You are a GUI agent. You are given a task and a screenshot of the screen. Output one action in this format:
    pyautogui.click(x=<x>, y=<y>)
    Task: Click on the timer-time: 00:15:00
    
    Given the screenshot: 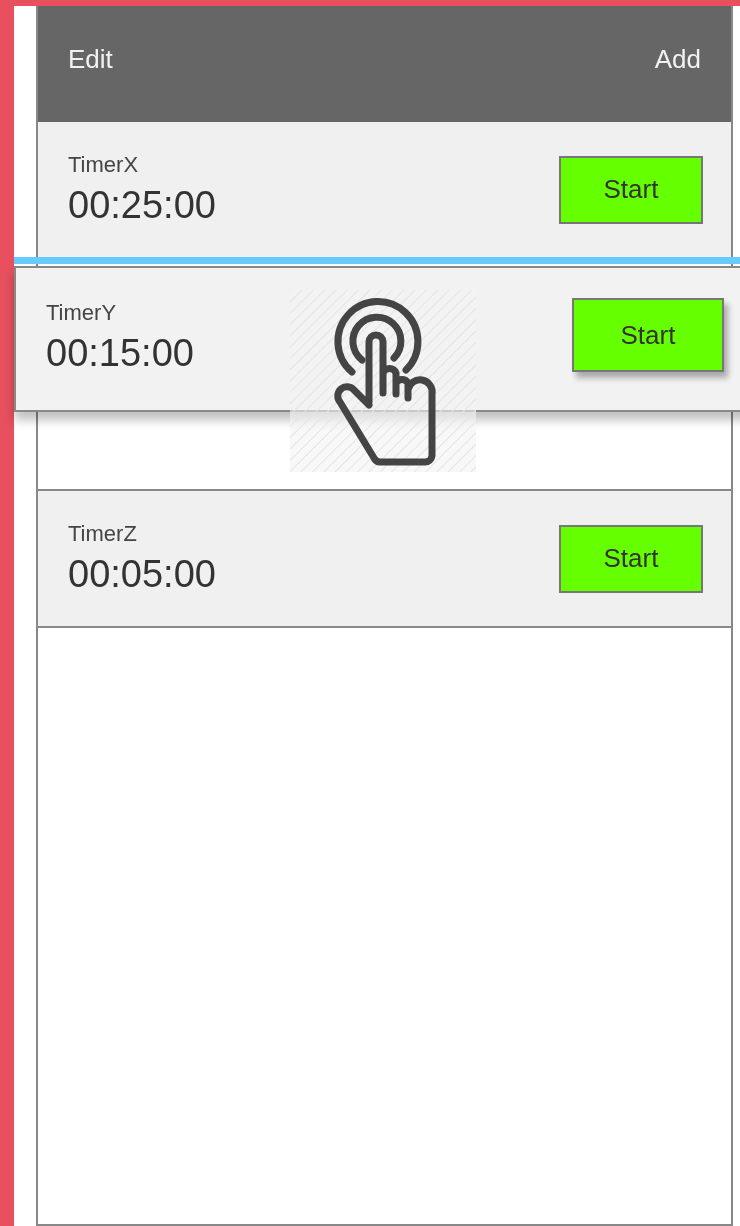 What is the action you would take?
    pyautogui.click(x=120, y=353)
    